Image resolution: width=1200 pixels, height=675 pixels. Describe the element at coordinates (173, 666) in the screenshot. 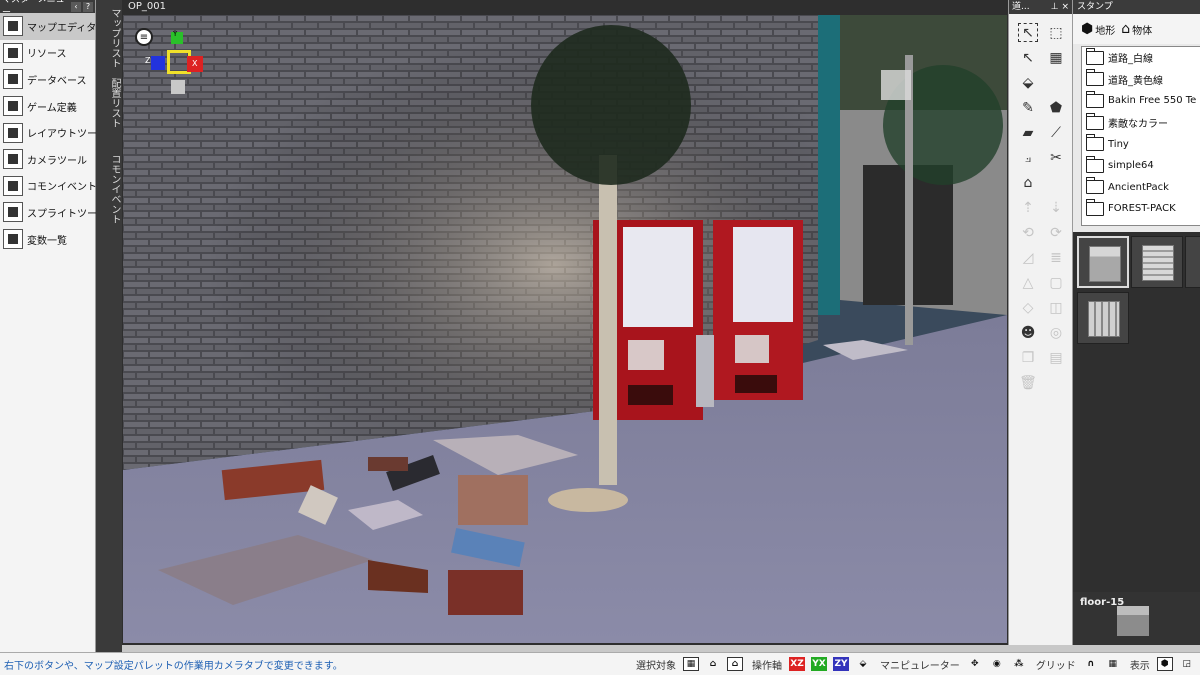

I see `status-hint: 右下のボタンや、マップ設定パレットの作業用カメラタブで変更できます。` at that location.